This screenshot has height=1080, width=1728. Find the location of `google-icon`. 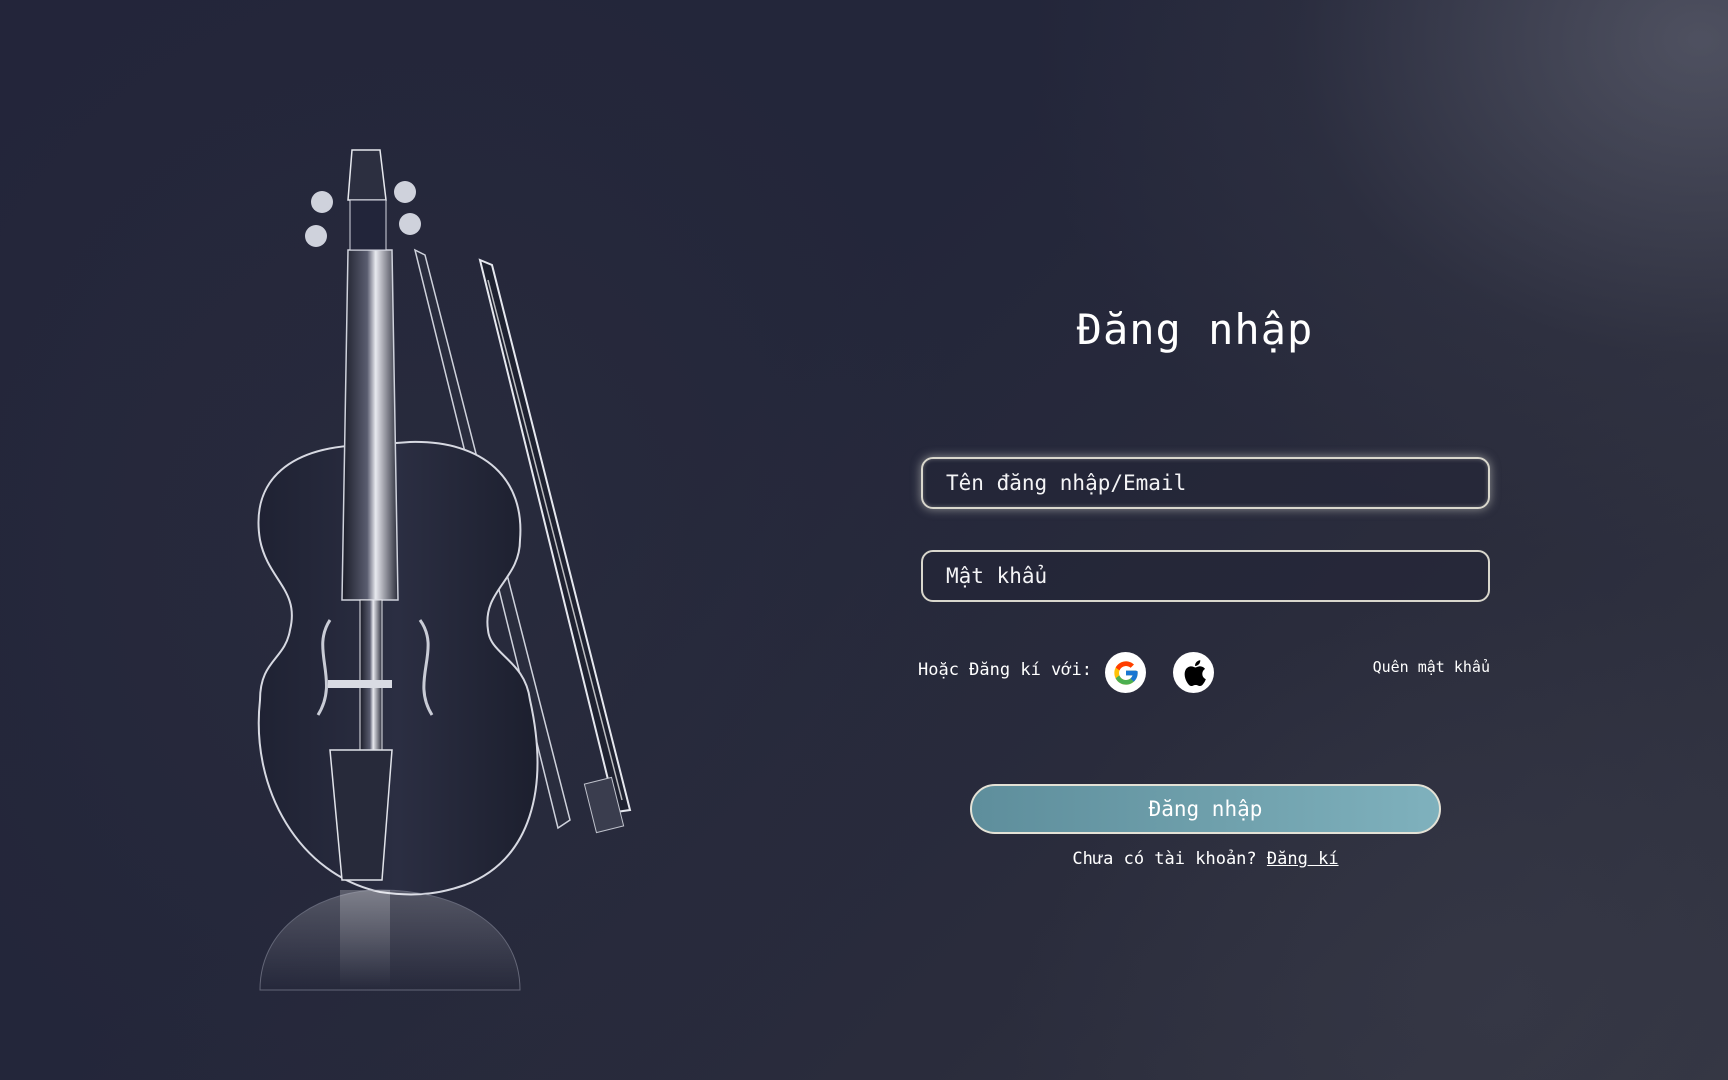

google-icon is located at coordinates (1125, 672).